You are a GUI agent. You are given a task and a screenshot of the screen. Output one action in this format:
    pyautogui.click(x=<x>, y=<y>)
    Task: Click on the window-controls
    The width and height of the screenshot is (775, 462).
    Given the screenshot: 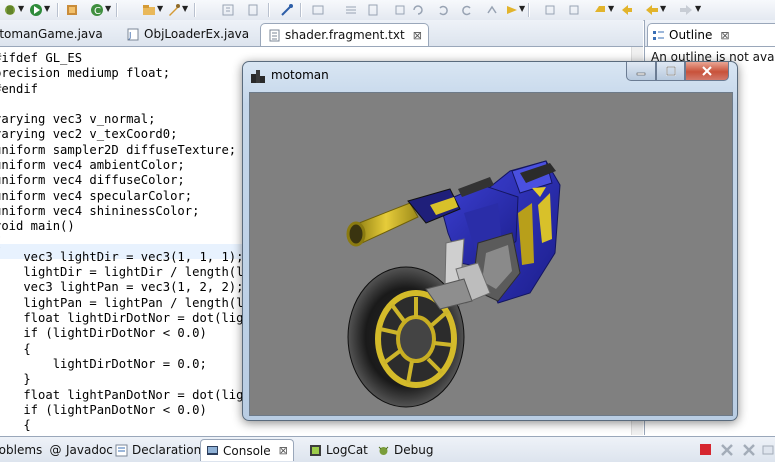 What is the action you would take?
    pyautogui.click(x=677, y=72)
    